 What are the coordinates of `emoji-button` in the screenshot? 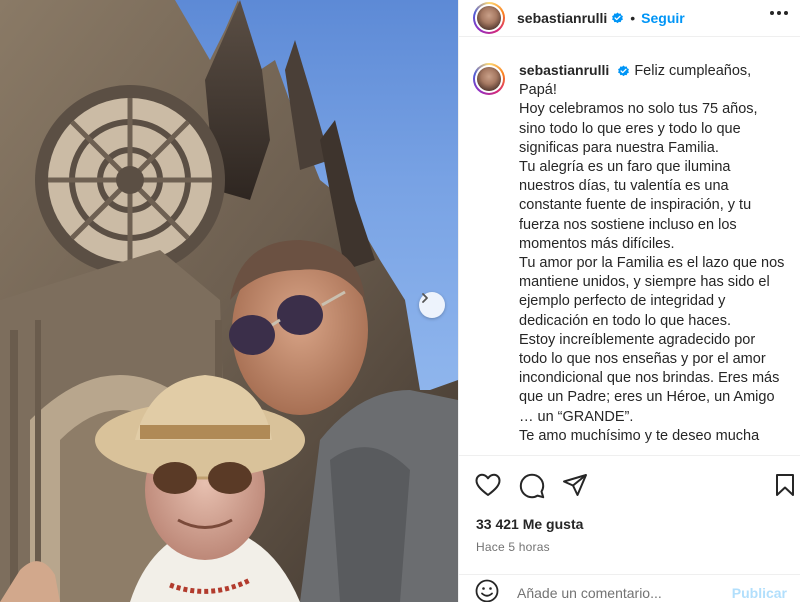 It's located at (487, 590).